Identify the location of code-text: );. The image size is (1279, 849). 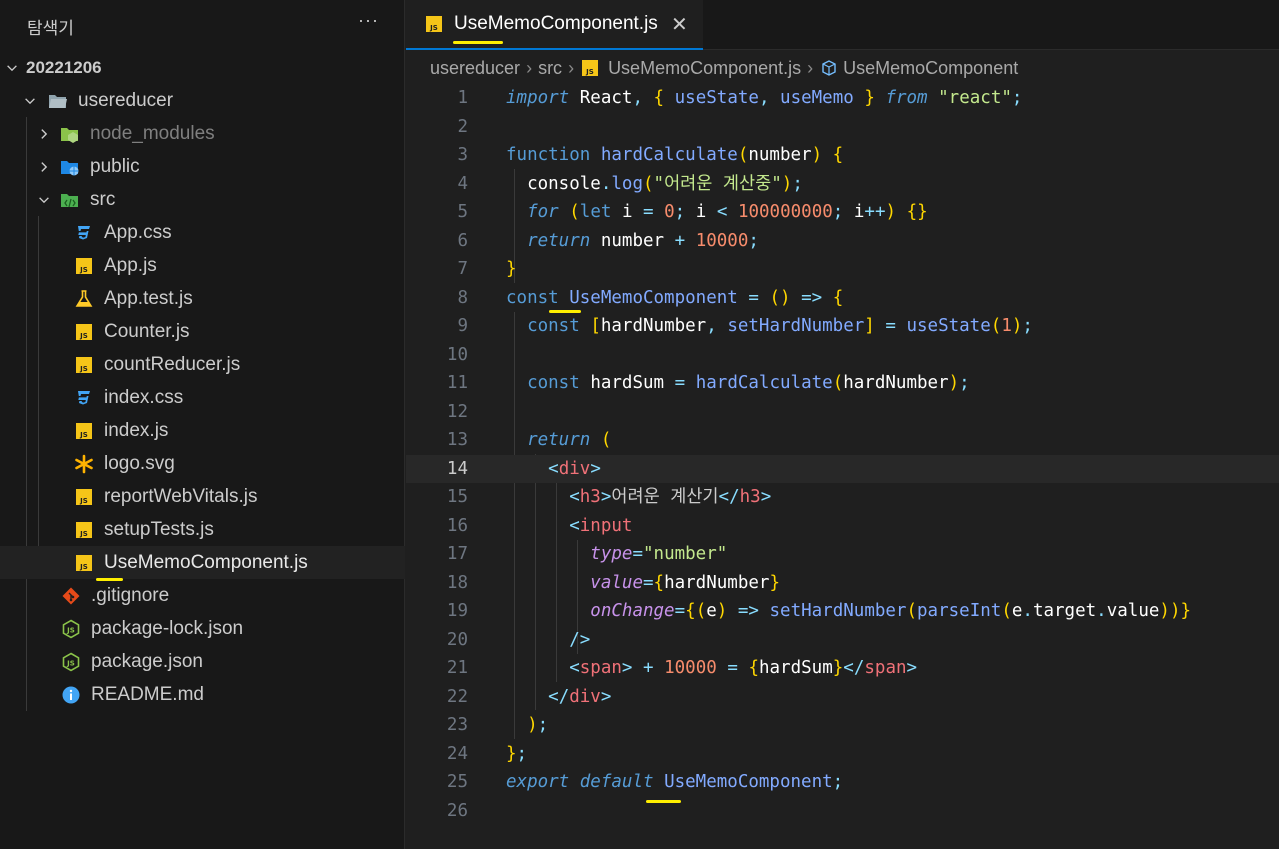
(527, 725).